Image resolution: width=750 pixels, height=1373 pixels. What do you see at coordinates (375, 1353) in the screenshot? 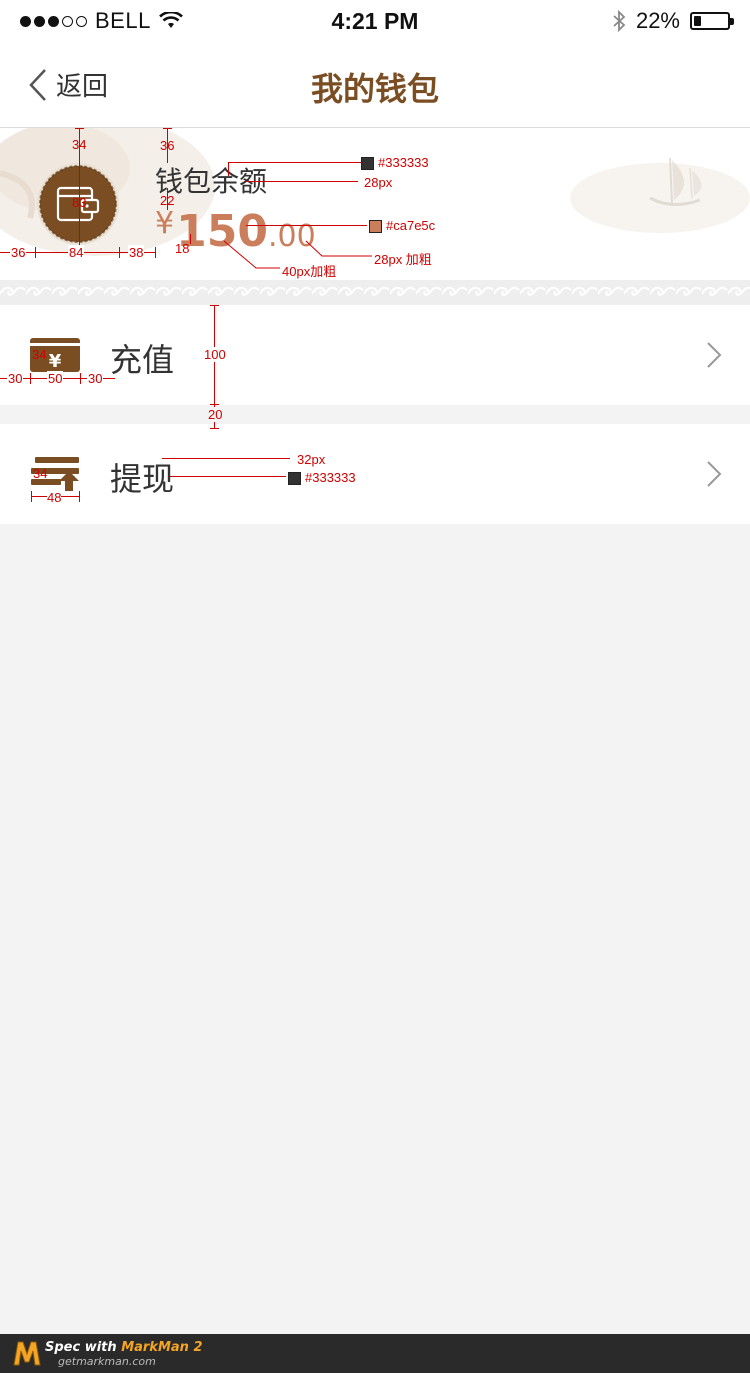
I see `markman-footer: Spec with MarkMan 2 getmarkman.com` at bounding box center [375, 1353].